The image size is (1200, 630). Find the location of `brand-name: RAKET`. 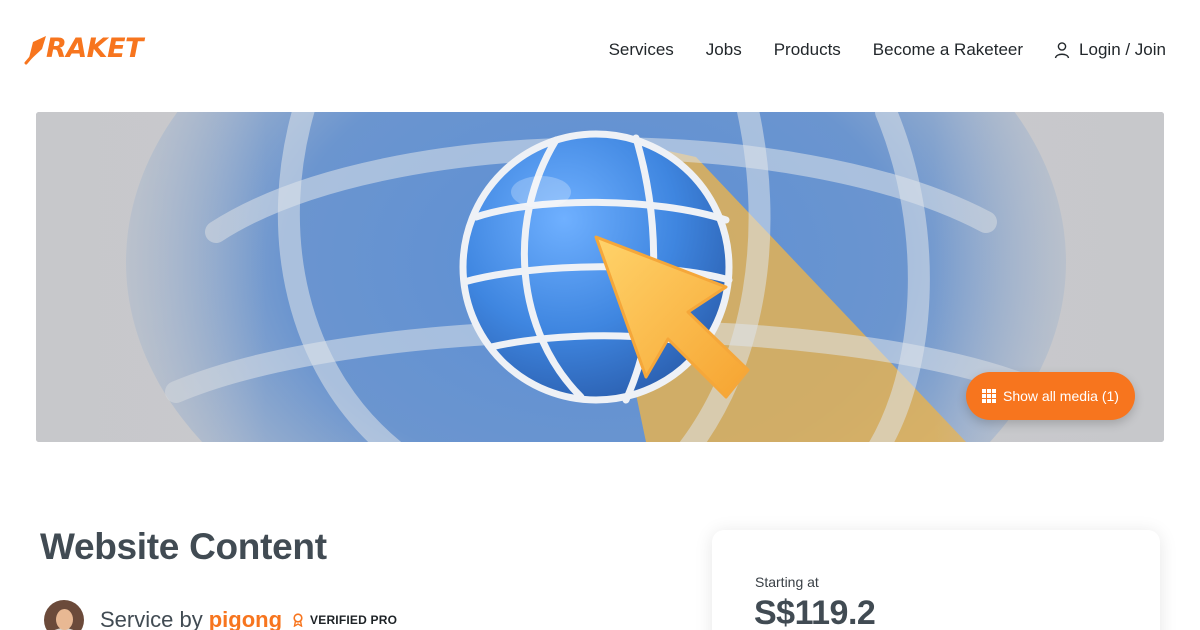

brand-name: RAKET is located at coordinates (94, 48).